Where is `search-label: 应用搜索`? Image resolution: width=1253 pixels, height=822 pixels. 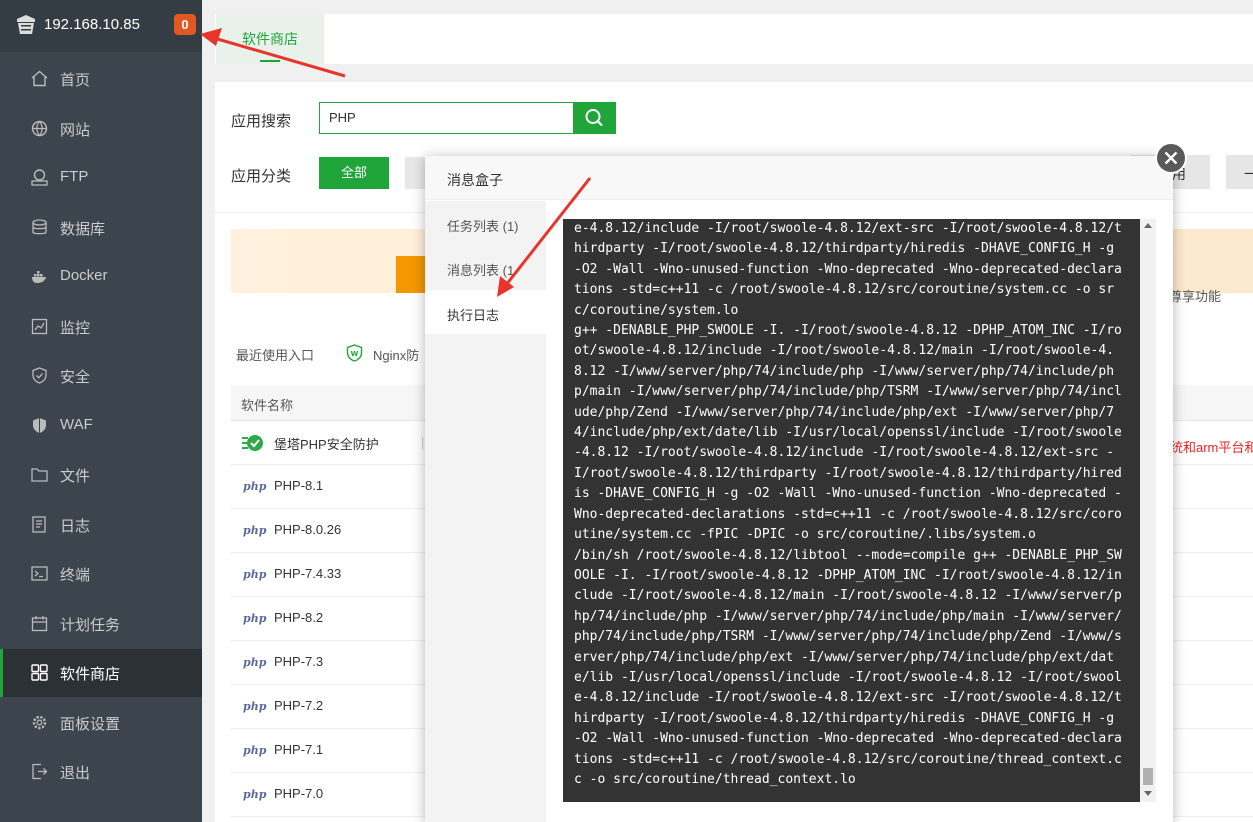
search-label: 应用搜索 is located at coordinates (261, 121).